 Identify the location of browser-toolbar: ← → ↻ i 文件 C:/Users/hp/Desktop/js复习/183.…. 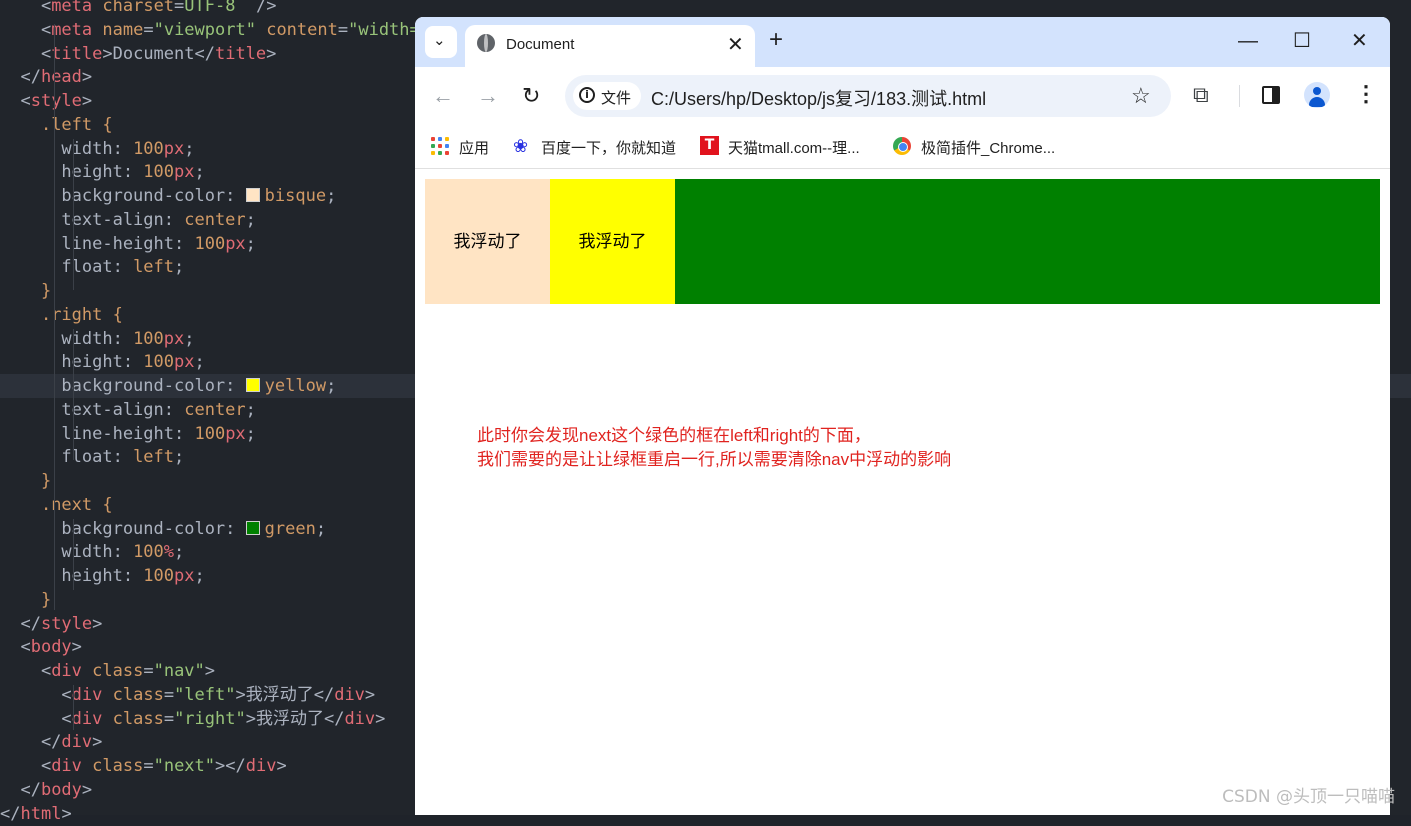
(902, 96).